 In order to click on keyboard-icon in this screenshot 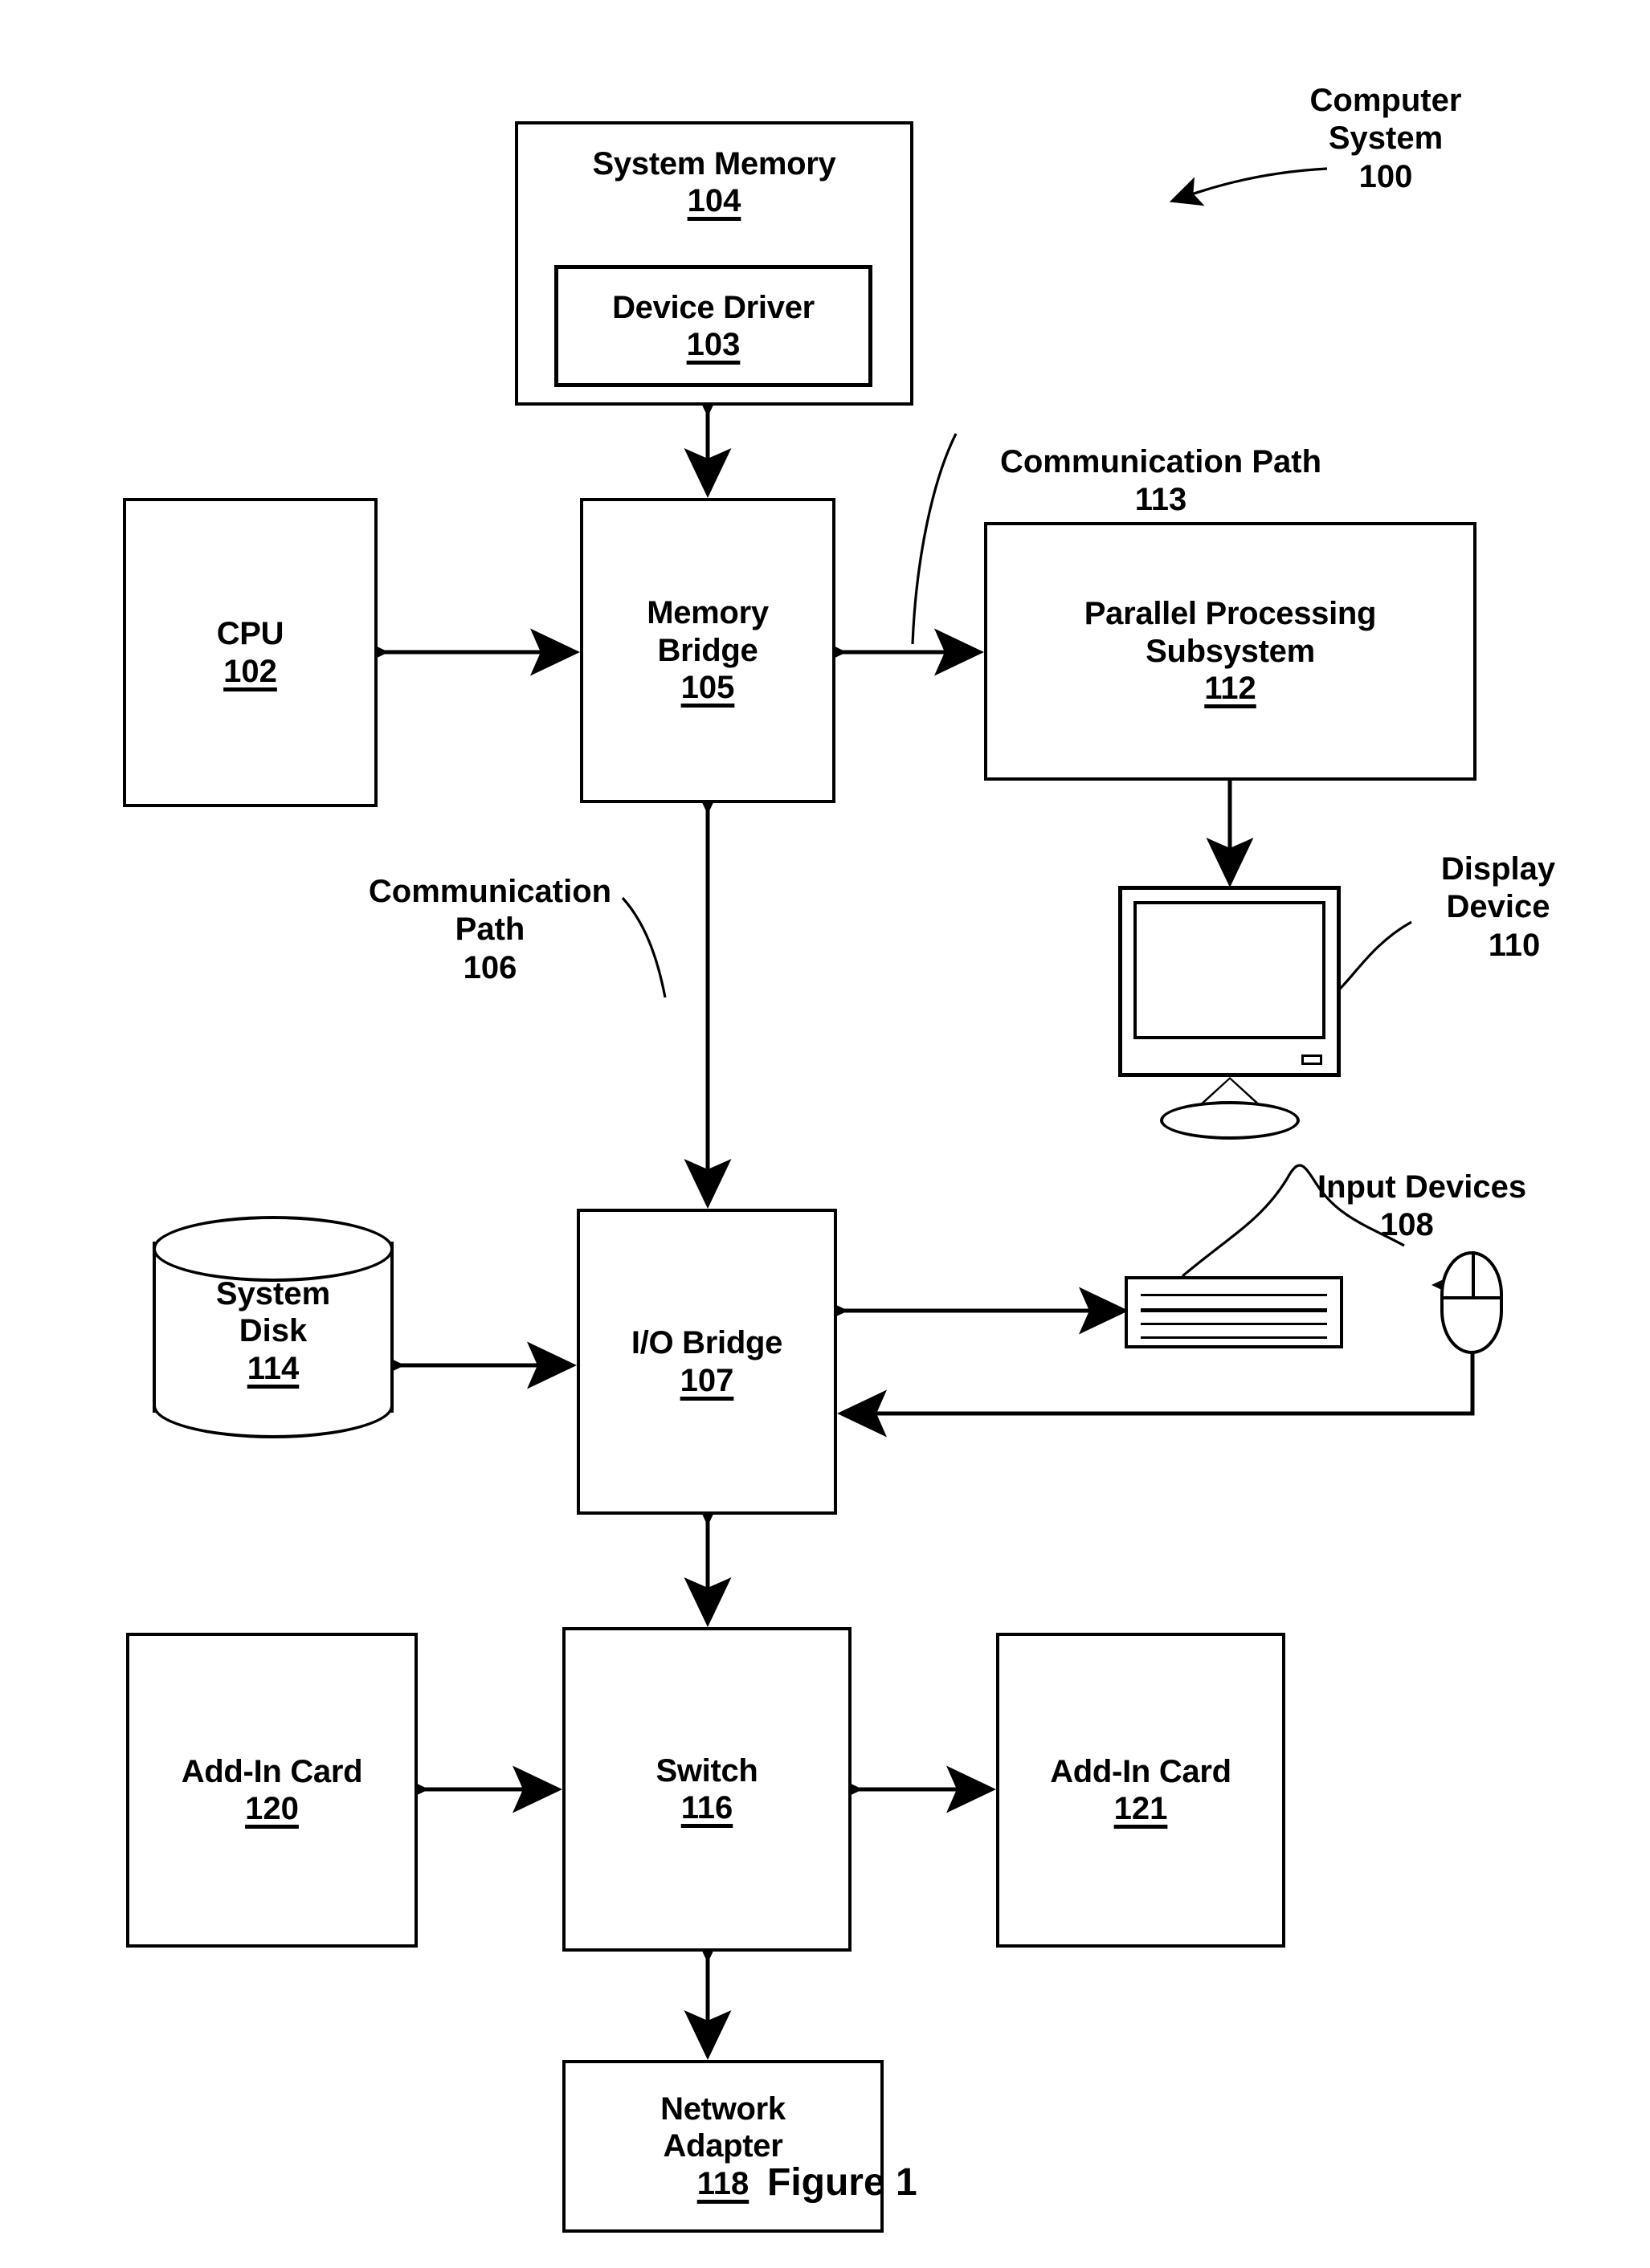, I will do `click(1234, 1312)`.